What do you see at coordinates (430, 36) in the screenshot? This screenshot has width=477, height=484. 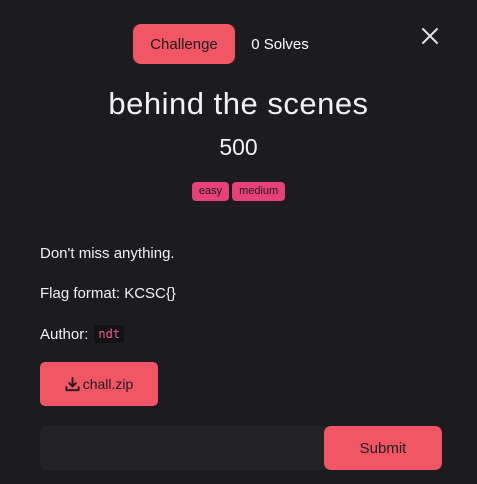 I see `close-icon` at bounding box center [430, 36].